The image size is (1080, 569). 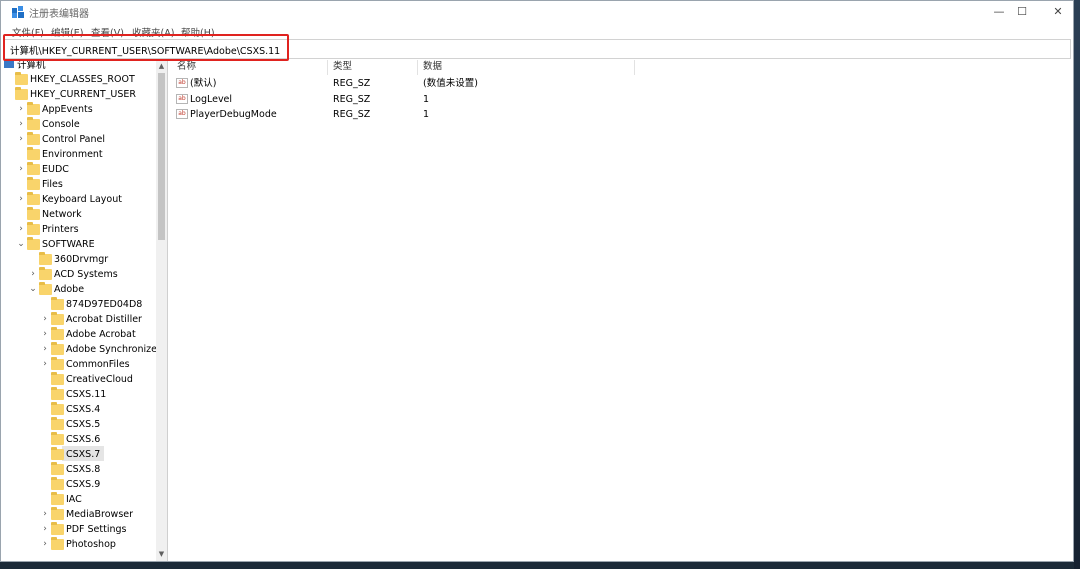 I want to click on tree-item: ⌄ Adobe, so click(x=78, y=289).